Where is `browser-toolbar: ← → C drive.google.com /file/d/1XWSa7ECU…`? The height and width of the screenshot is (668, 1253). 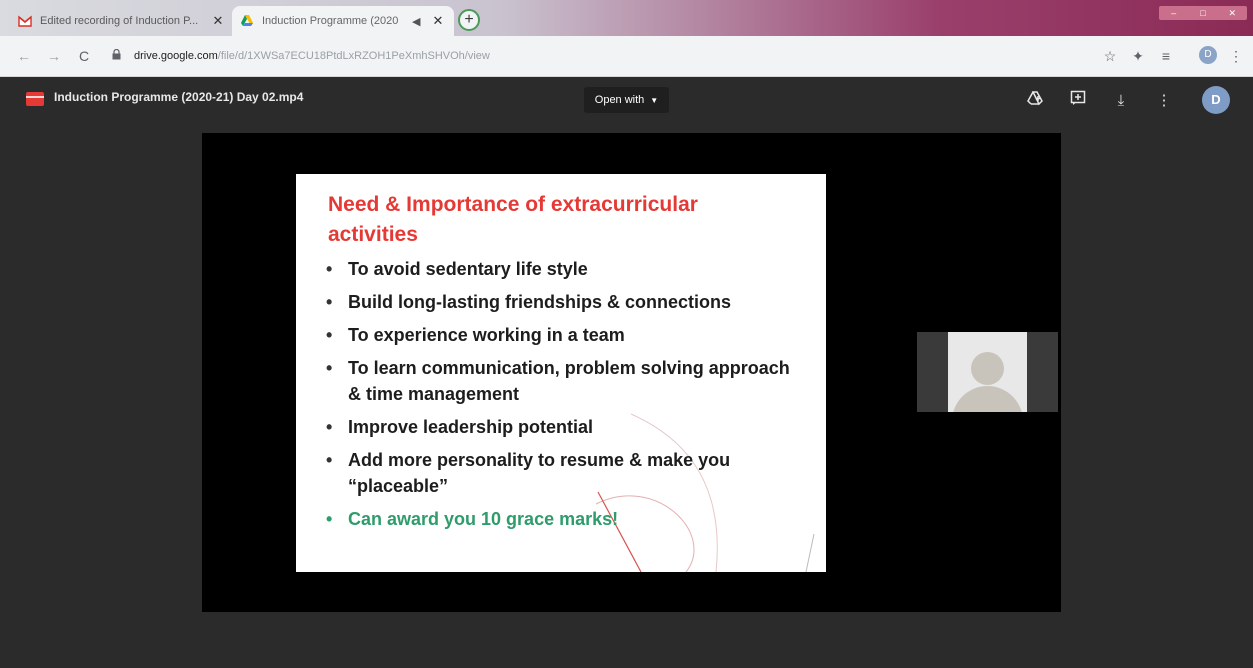
browser-toolbar: ← → C drive.google.com /file/d/1XWSa7ECU… is located at coordinates (626, 56).